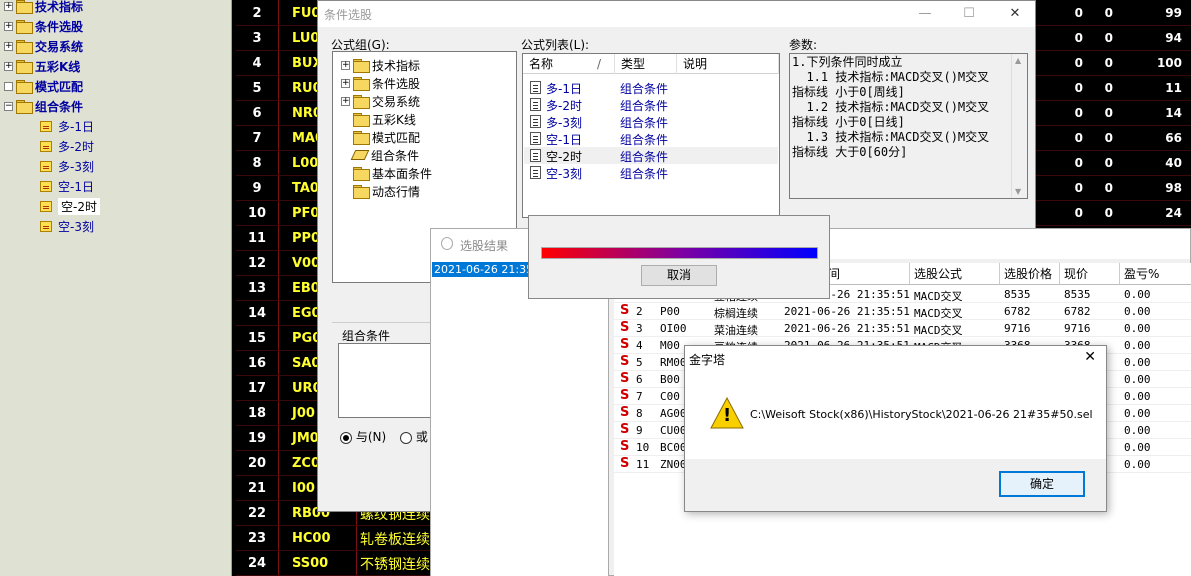  I want to click on tree-item-folder: + 条件选股, so click(43, 26).